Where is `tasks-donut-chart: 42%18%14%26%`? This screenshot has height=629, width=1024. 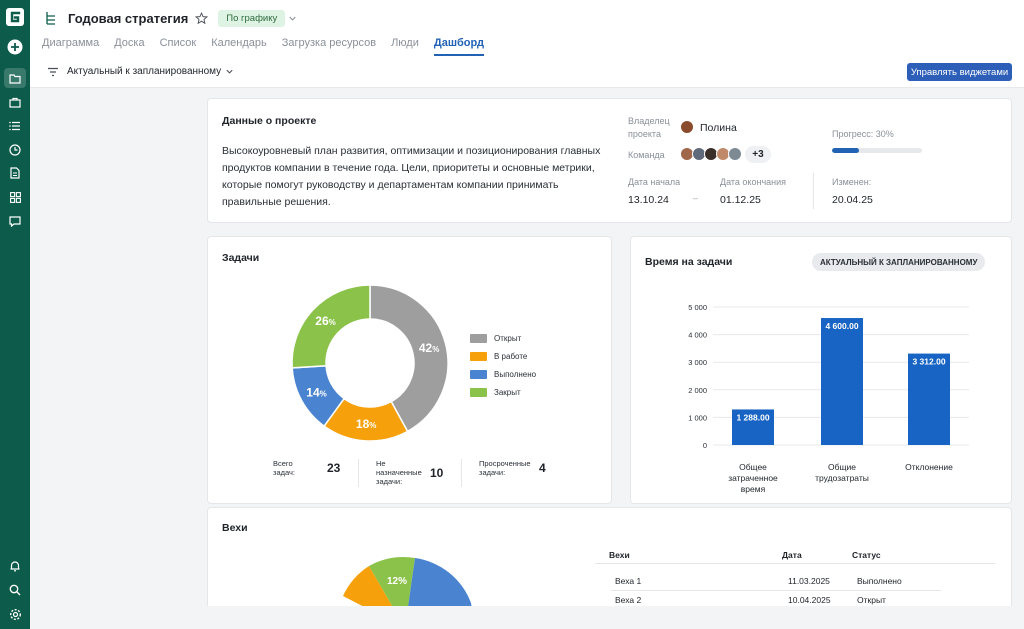
tasks-donut-chart: 42%18%14%26% is located at coordinates (370, 363).